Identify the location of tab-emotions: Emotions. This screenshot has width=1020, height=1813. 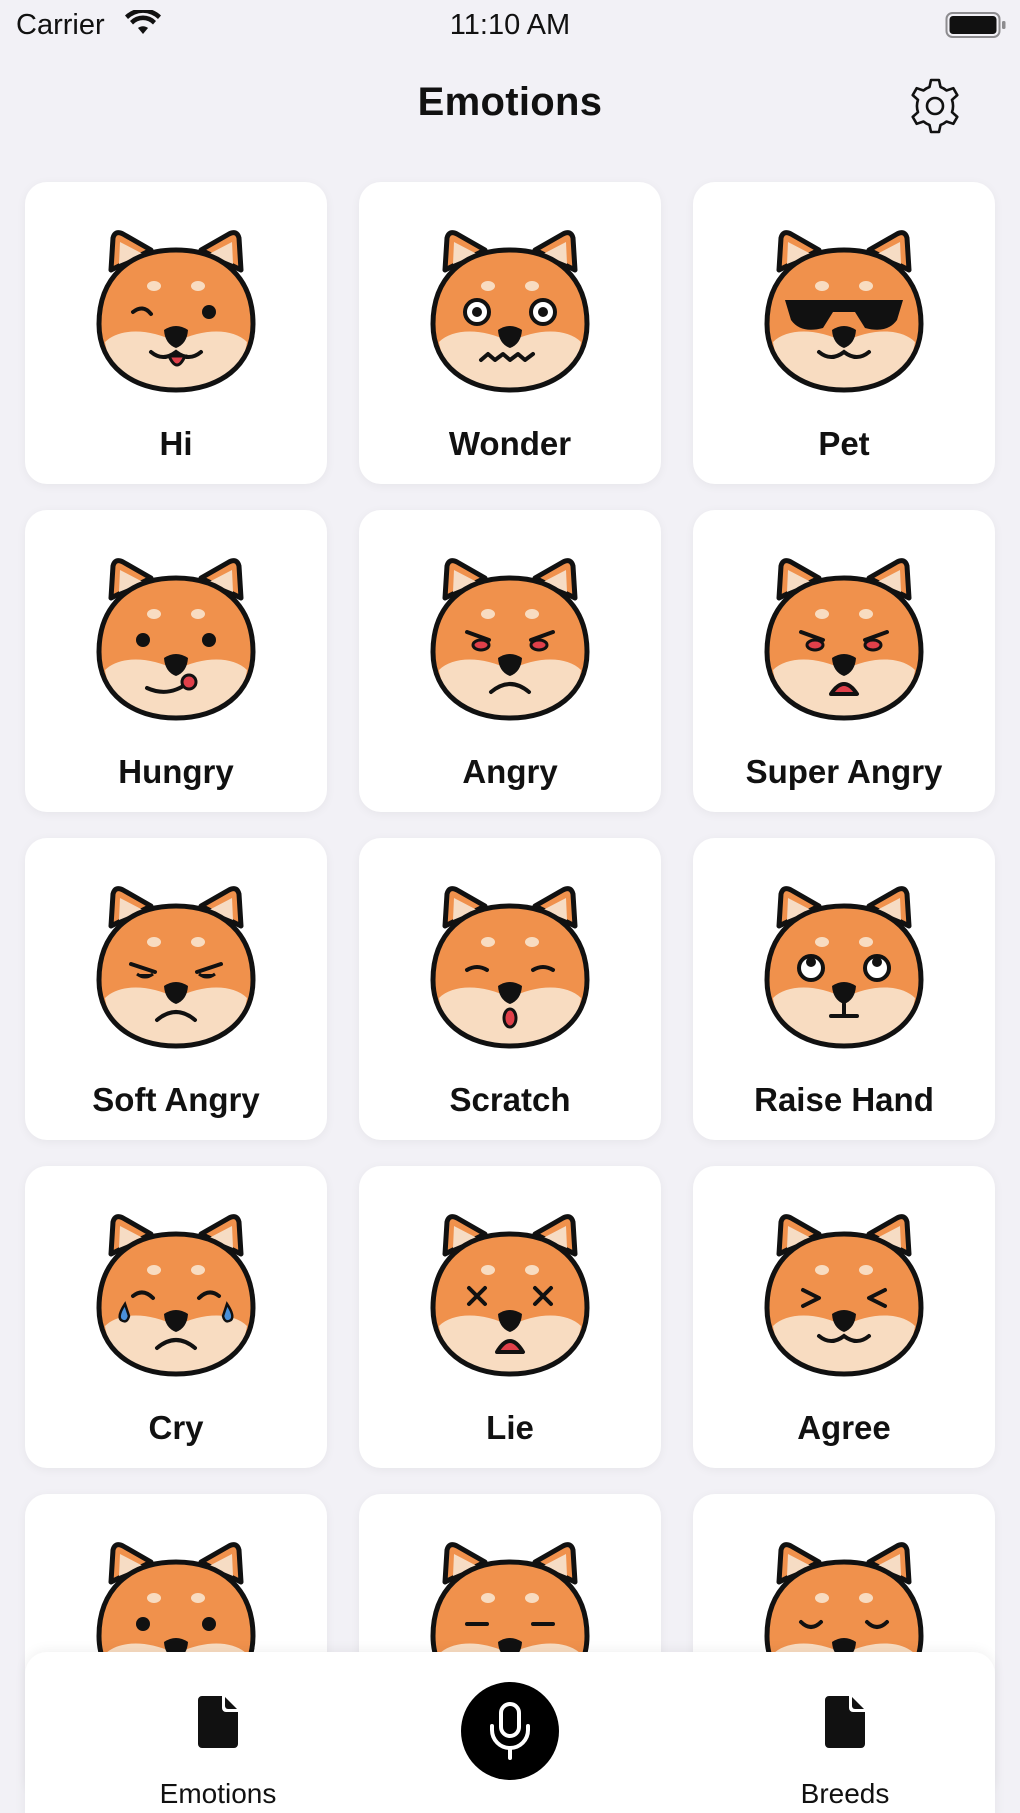
(218, 1732).